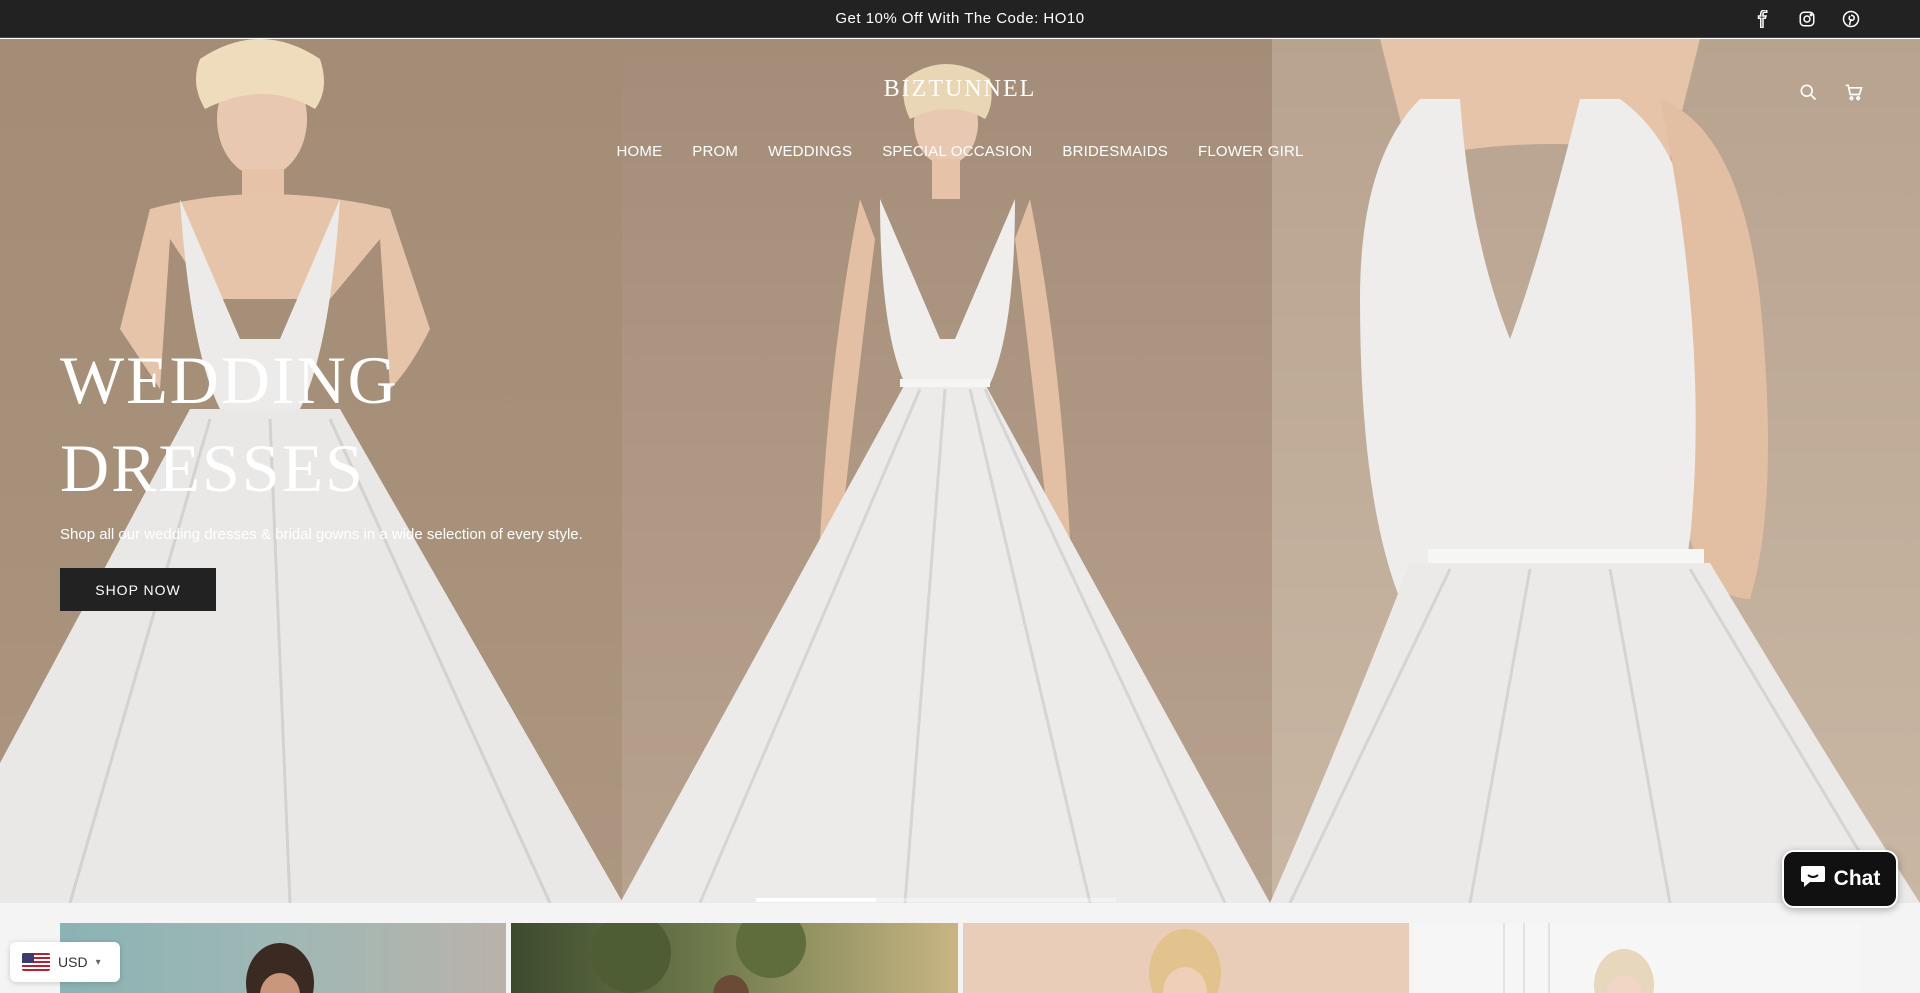 Image resolution: width=1920 pixels, height=993 pixels. Describe the element at coordinates (1854, 92) in the screenshot. I see `cart-icon` at that location.